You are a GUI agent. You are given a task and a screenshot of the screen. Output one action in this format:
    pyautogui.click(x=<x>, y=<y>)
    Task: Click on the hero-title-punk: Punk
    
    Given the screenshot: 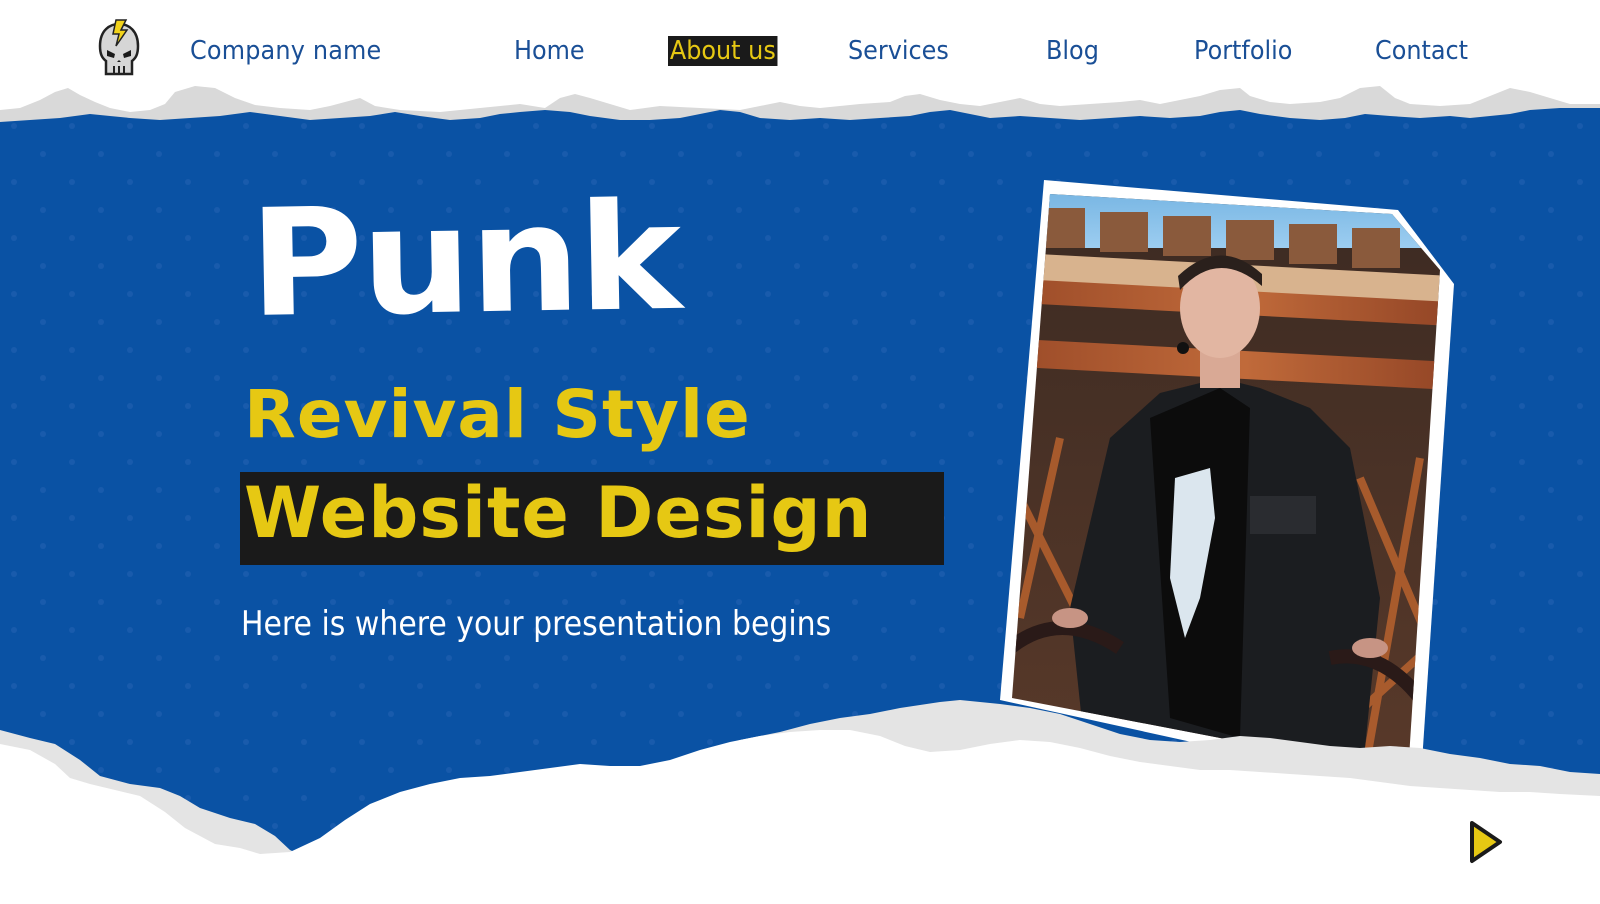 What is the action you would take?
    pyautogui.click(x=464, y=260)
    